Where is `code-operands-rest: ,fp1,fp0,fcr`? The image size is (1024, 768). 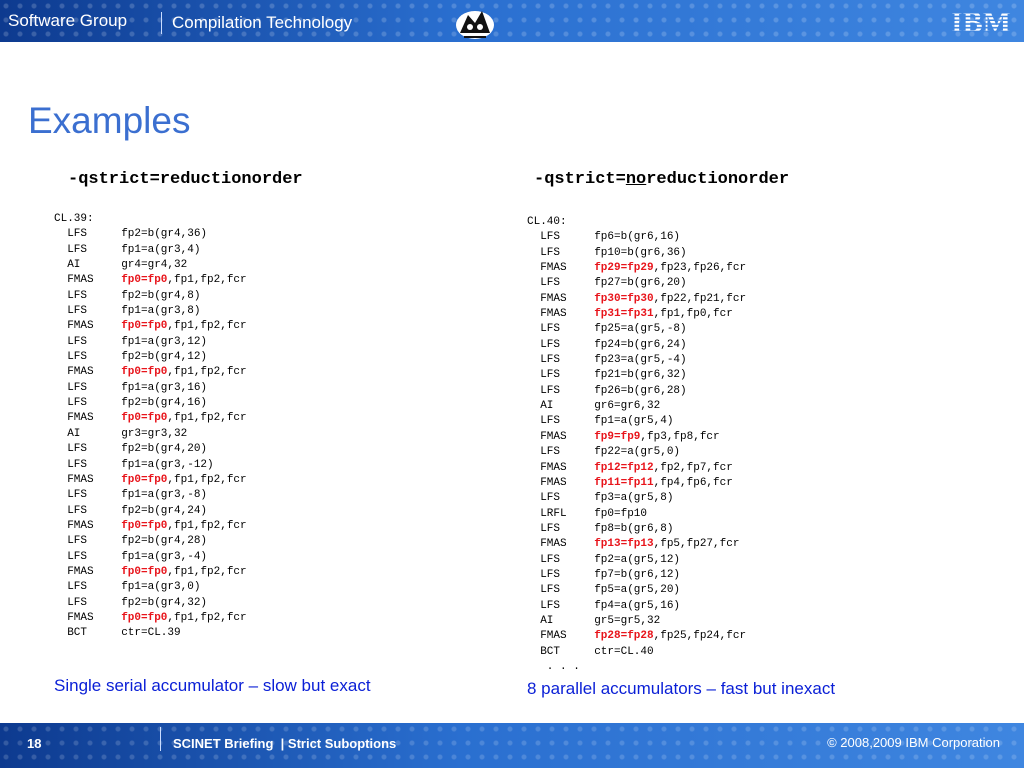 code-operands-rest: ,fp1,fp0,fcr is located at coordinates (693, 314).